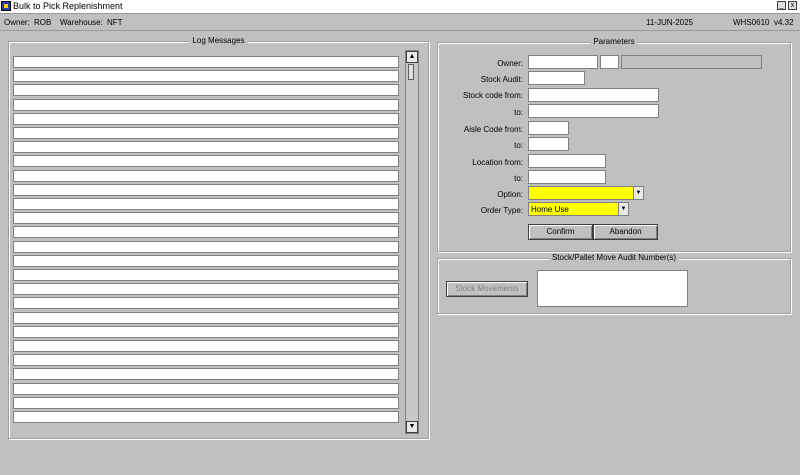 This screenshot has width=800, height=475. What do you see at coordinates (550, 209) in the screenshot?
I see `order-type-select-value: Home Use` at bounding box center [550, 209].